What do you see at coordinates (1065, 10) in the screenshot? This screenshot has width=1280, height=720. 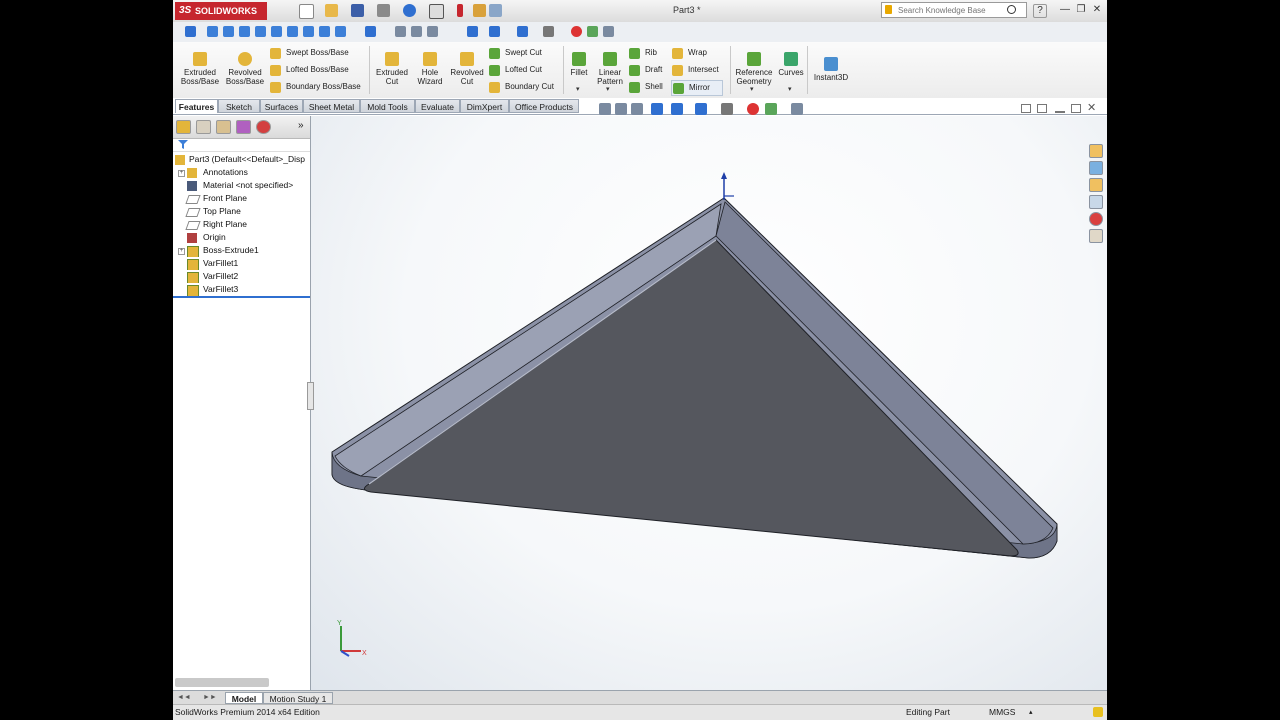 I see `minimize-button: —` at bounding box center [1065, 10].